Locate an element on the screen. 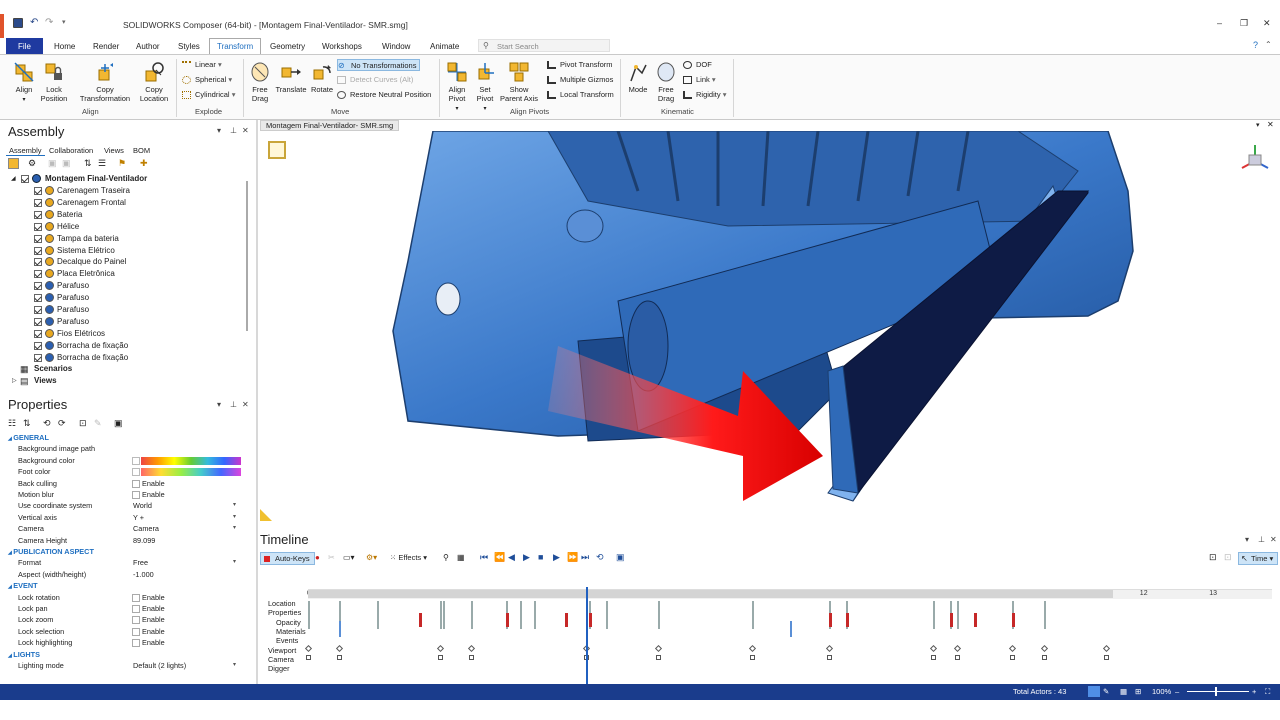 The width and height of the screenshot is (1280, 720). go-start-icon: ⏮ is located at coordinates (484, 557).